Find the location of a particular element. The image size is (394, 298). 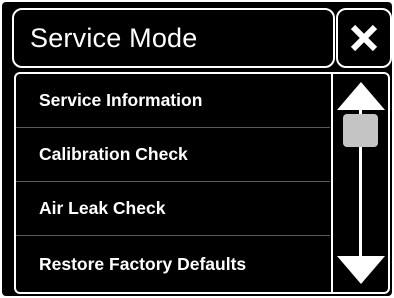

menu-item-calibration-check: Calibration Check is located at coordinates (173, 155).